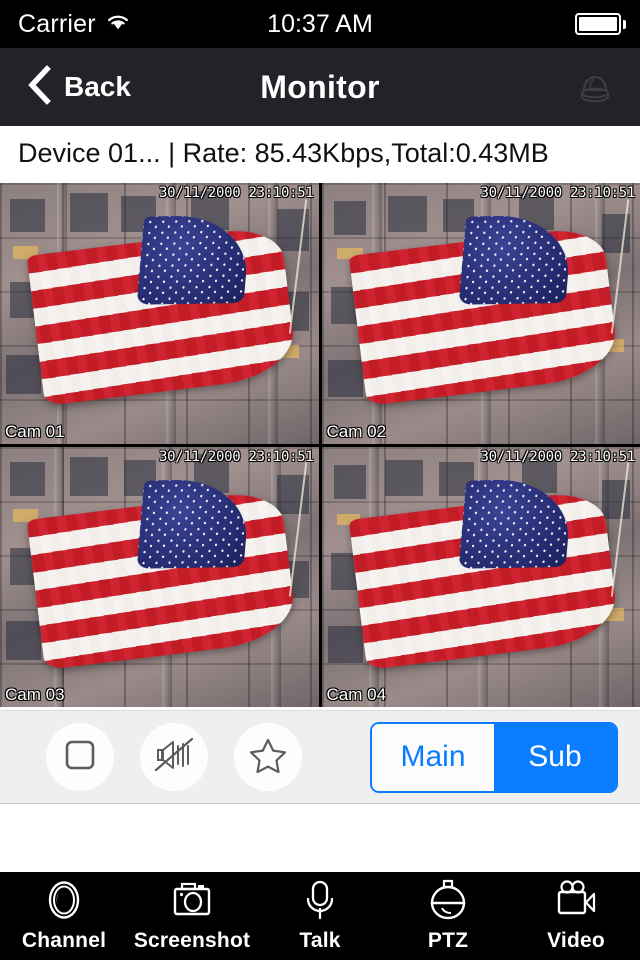 This screenshot has height=960, width=640. What do you see at coordinates (356, 694) in the screenshot?
I see `video-channel-label: Cam 04` at bounding box center [356, 694].